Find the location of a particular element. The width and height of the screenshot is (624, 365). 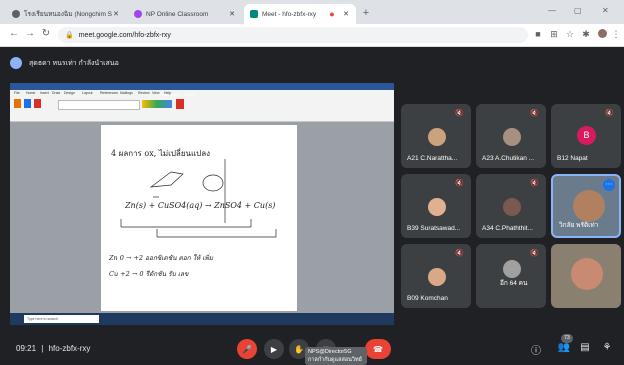

tab-label: NP Online Classroom is located at coordinates (177, 14).